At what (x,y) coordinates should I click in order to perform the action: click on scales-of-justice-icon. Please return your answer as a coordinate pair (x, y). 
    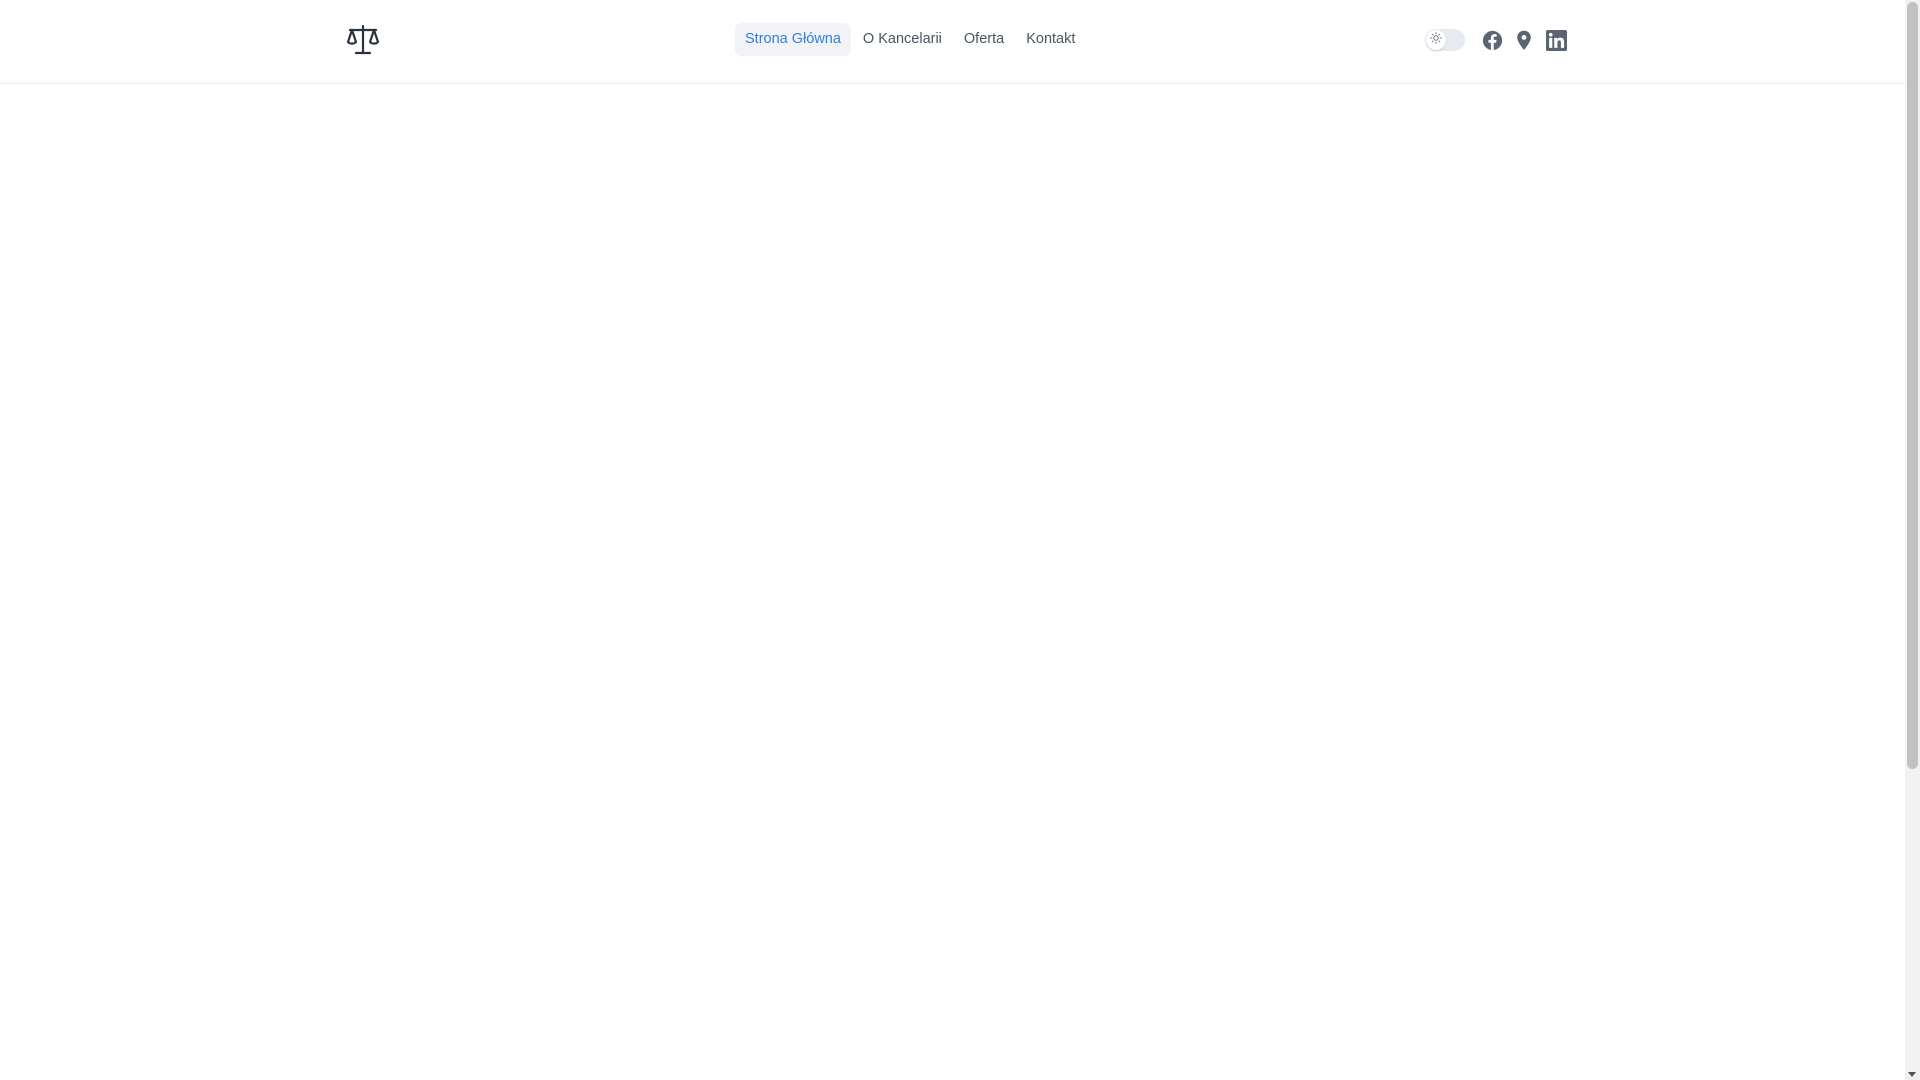
    Looking at the image, I should click on (363, 40).